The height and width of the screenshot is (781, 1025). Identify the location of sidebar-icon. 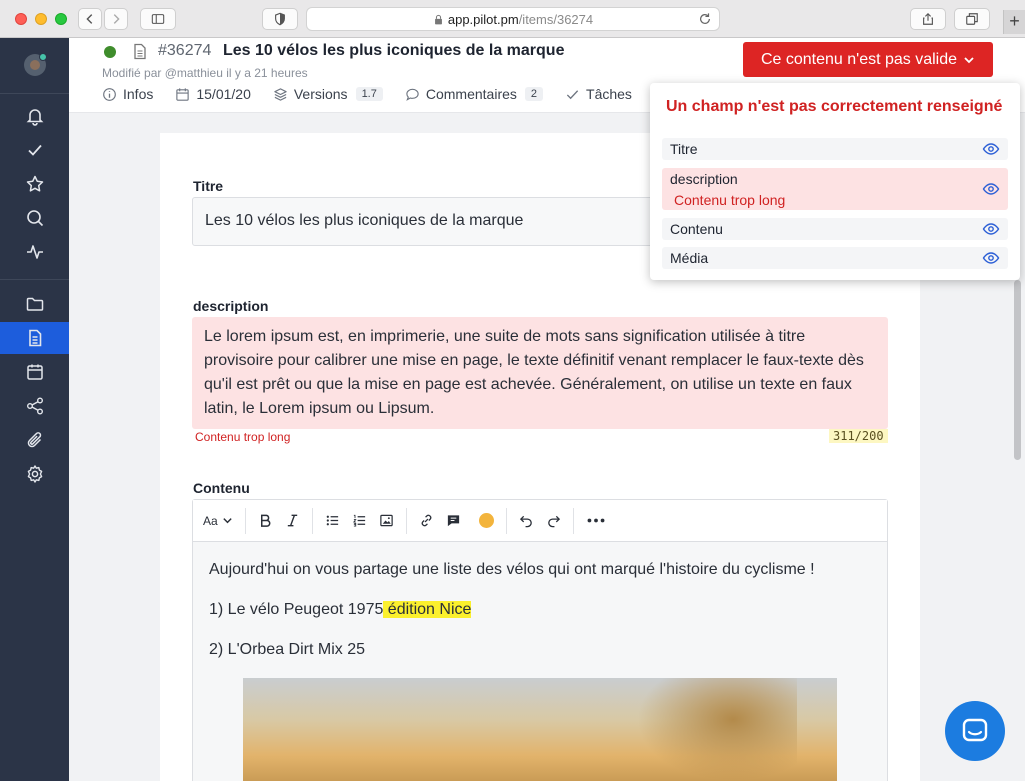
(158, 19).